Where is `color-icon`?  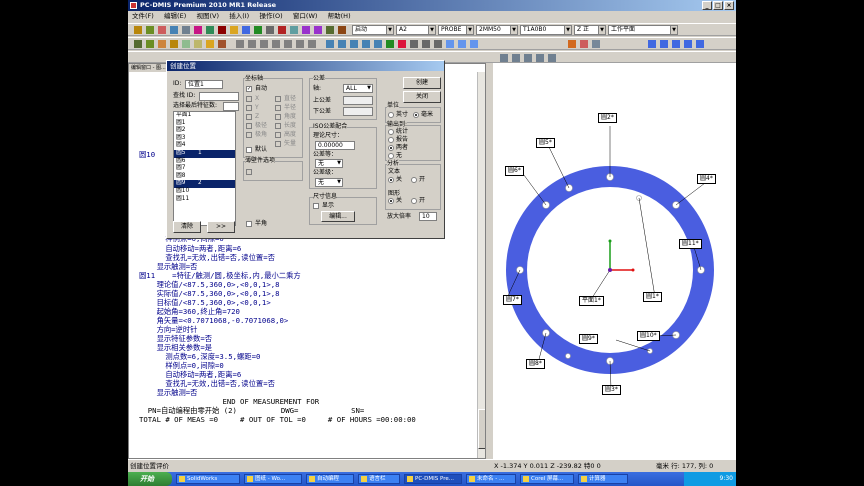 color-icon is located at coordinates (688, 44).